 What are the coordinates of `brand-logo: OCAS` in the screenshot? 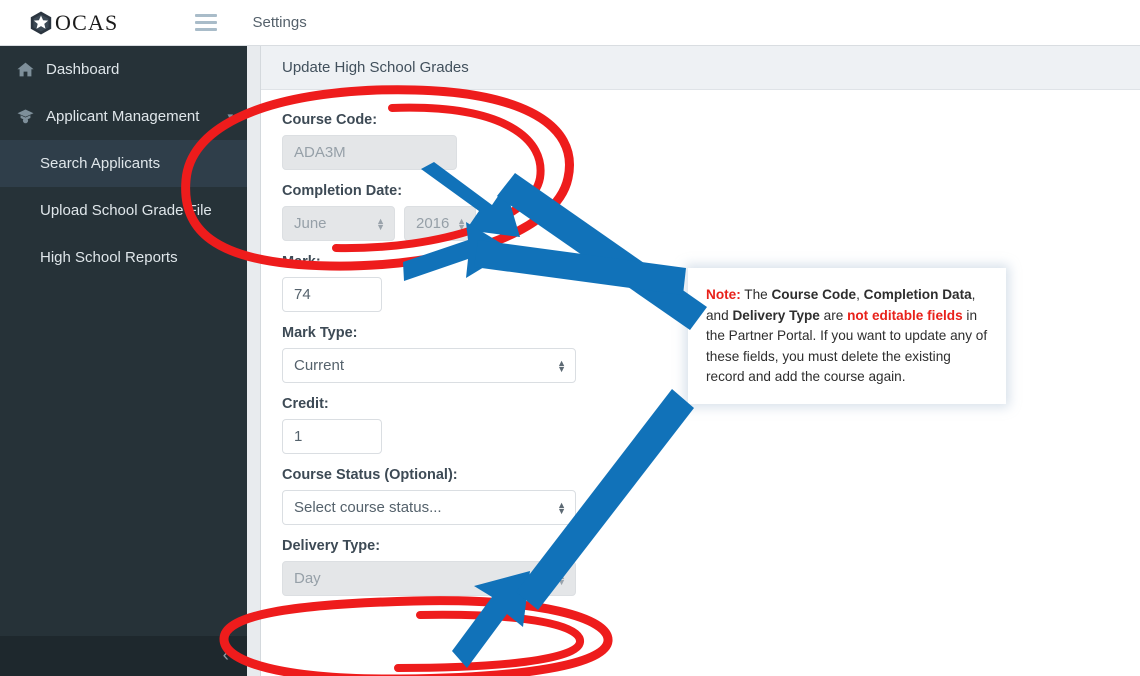 It's located at (74, 23).